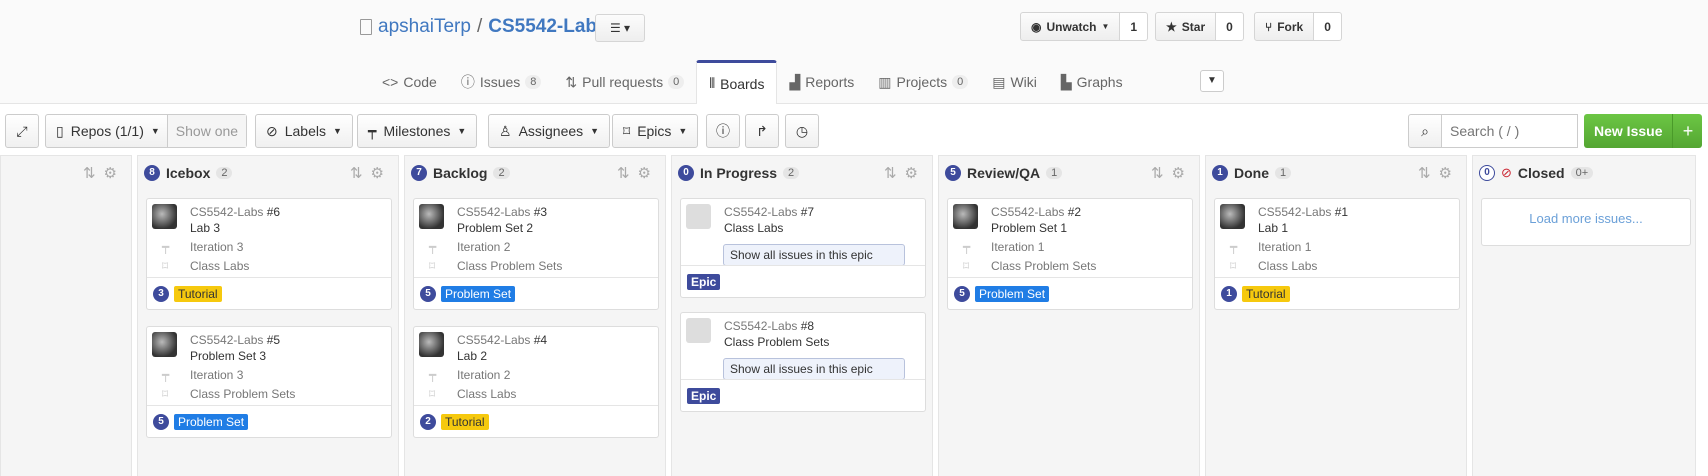 This screenshot has width=1708, height=476. Describe the element at coordinates (269, 421) in the screenshot. I see `card-footer: 5 Problem Set` at that location.